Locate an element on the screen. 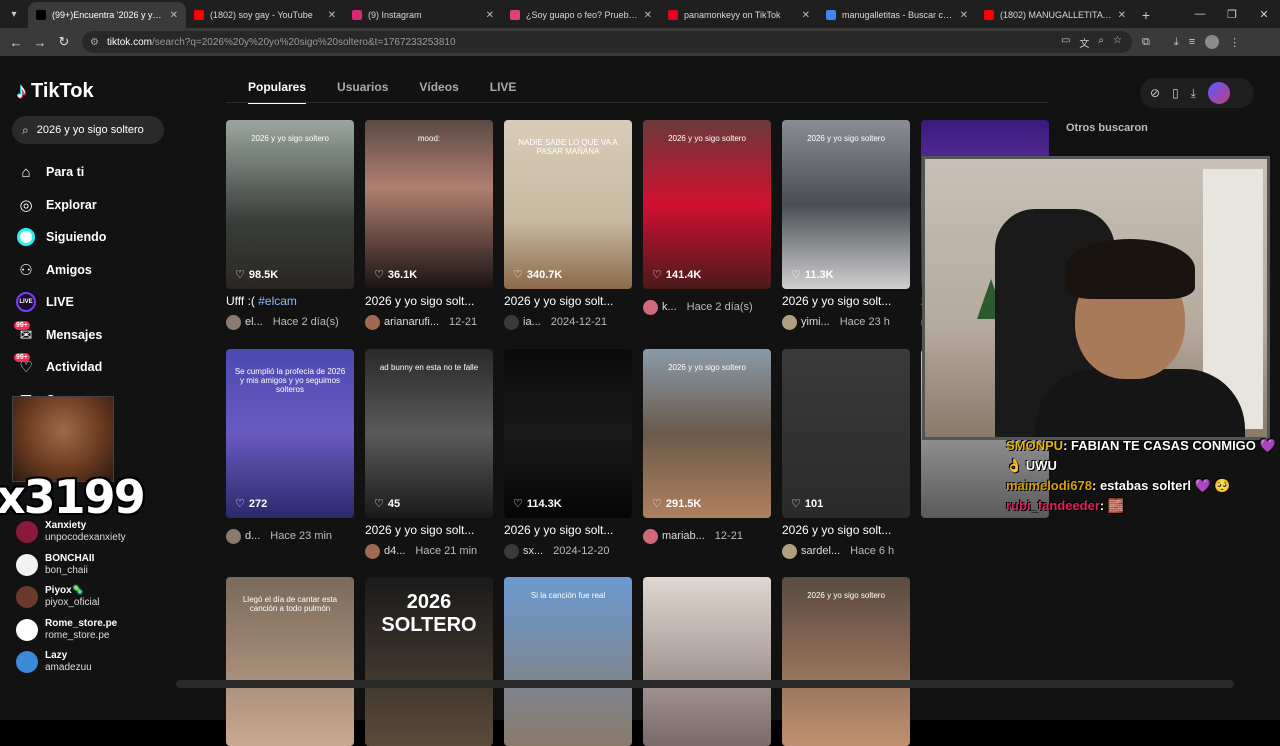 The height and width of the screenshot is (746, 1280). sidebar-item-mensajes: ✉ 99+ Mensajes is located at coordinates (60, 335).